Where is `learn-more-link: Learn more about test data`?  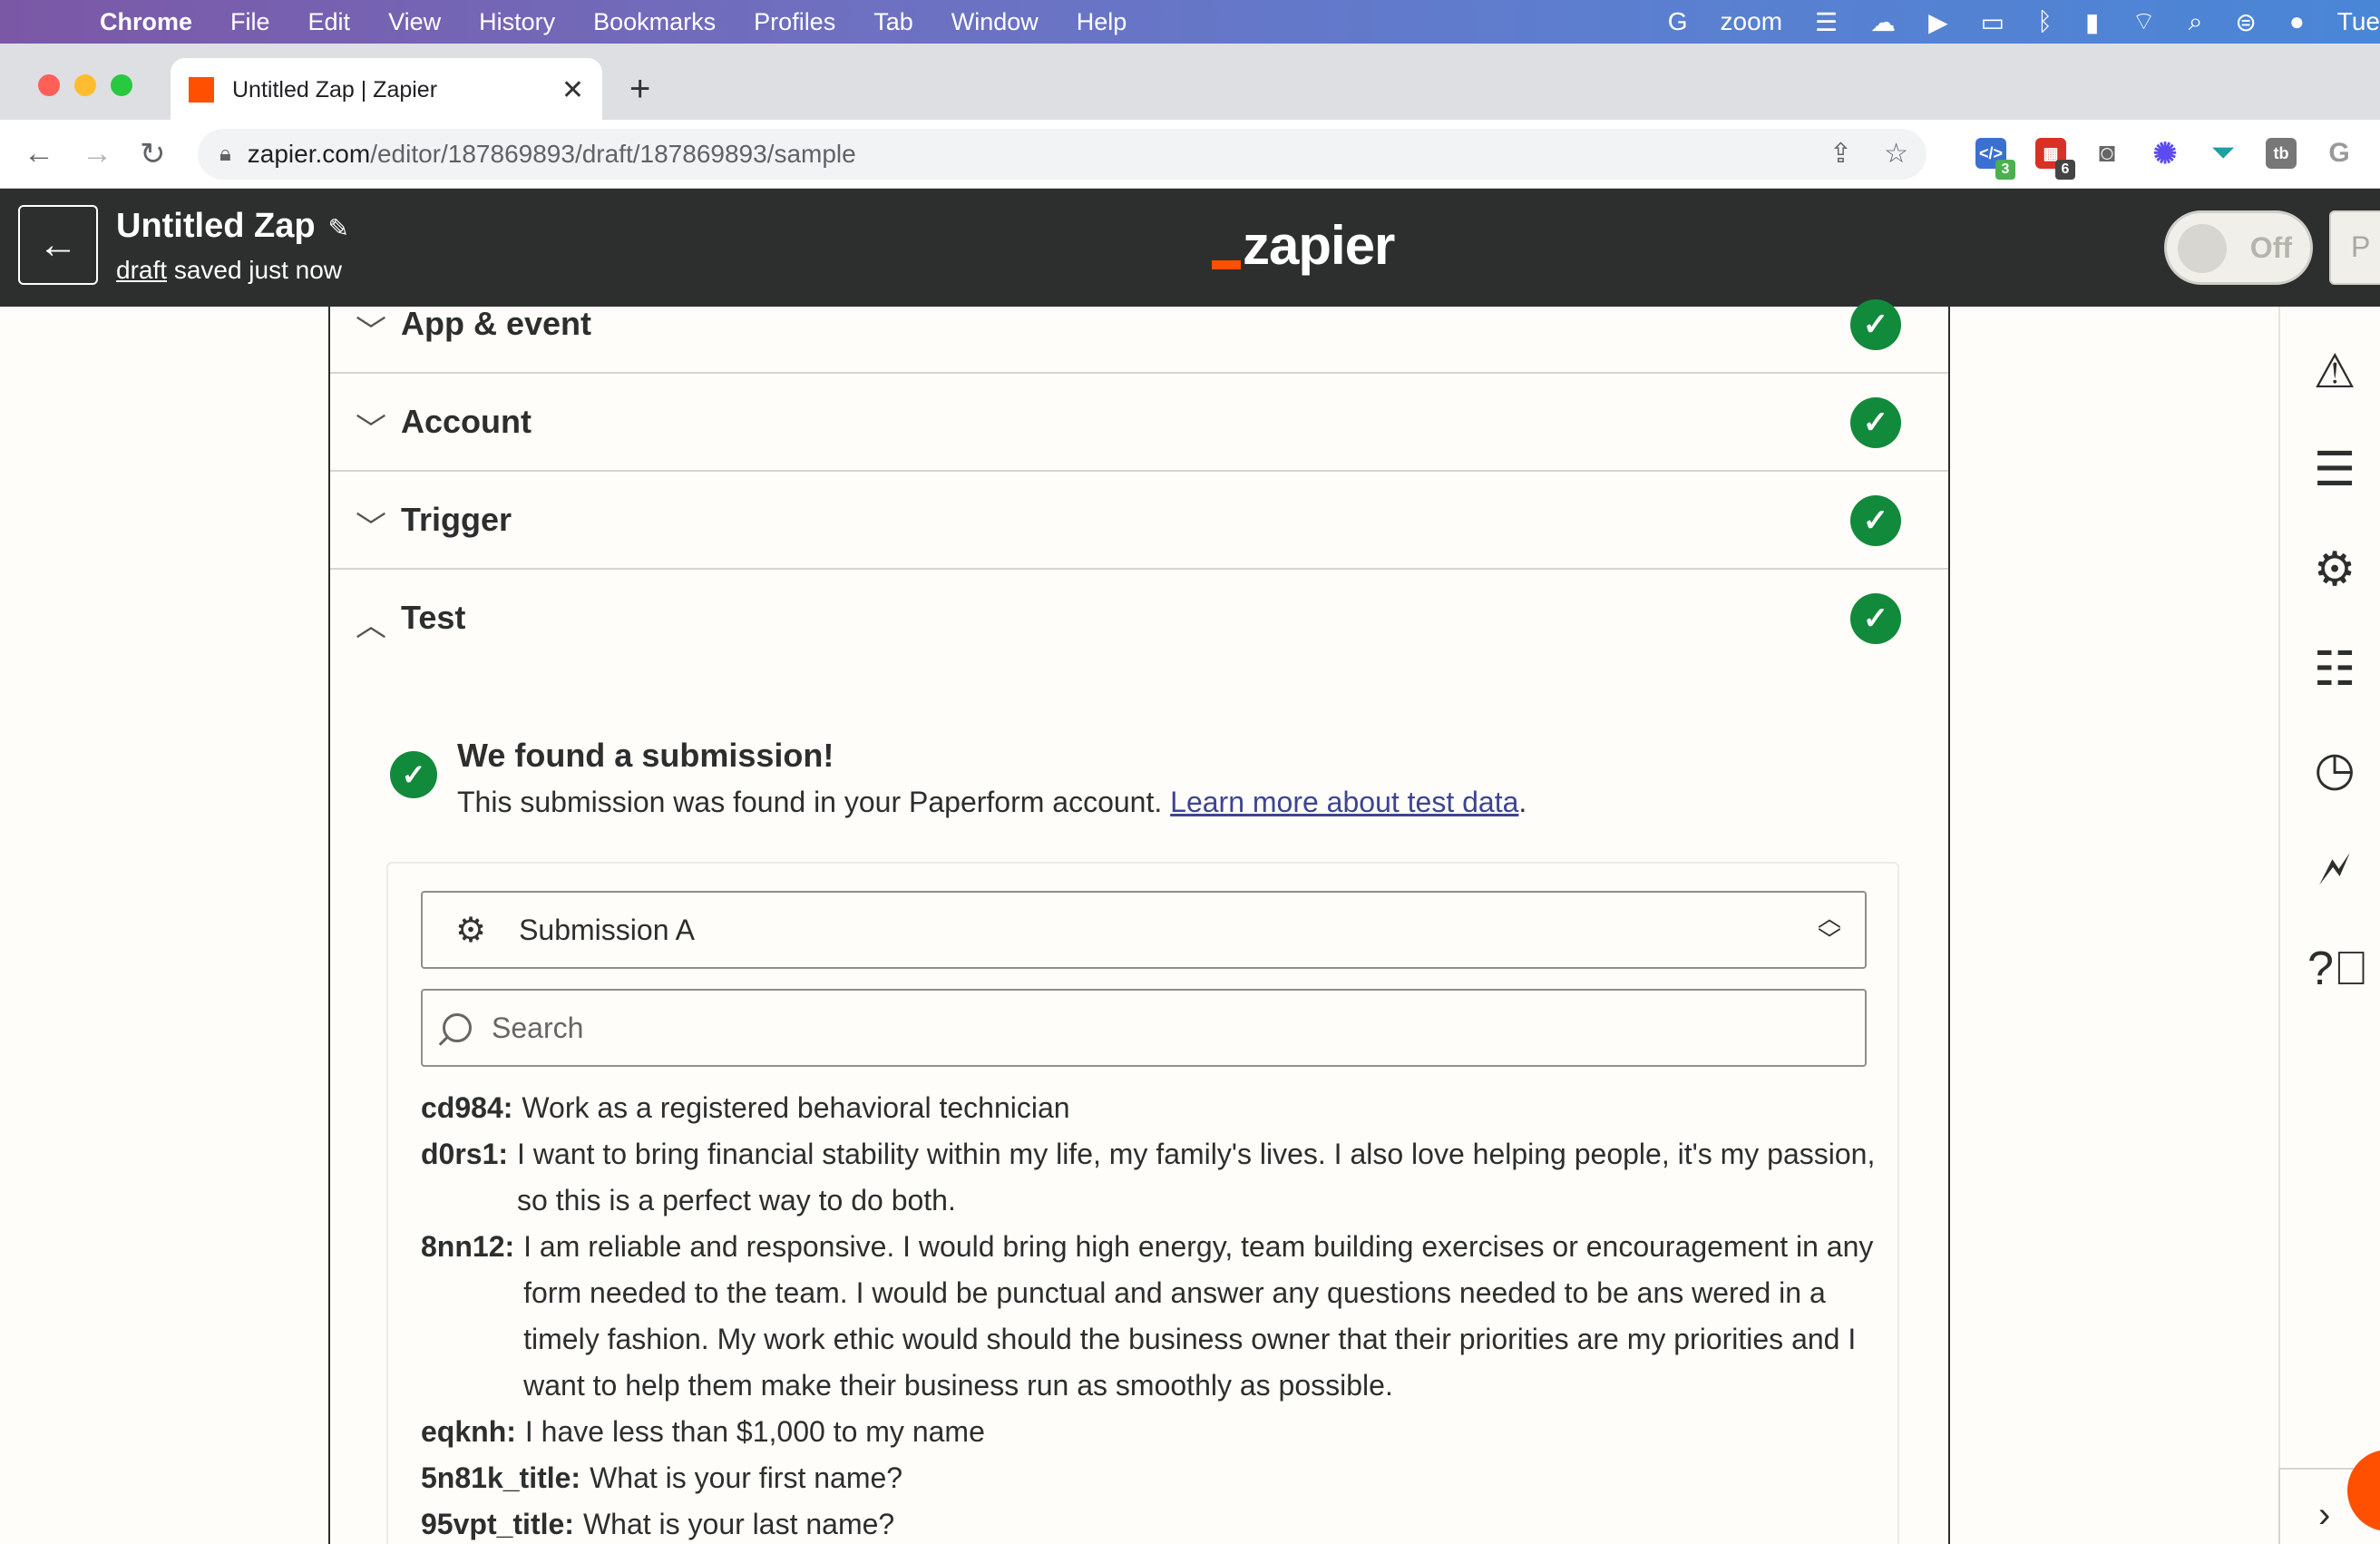
learn-more-link: Learn more about test data is located at coordinates (1344, 802).